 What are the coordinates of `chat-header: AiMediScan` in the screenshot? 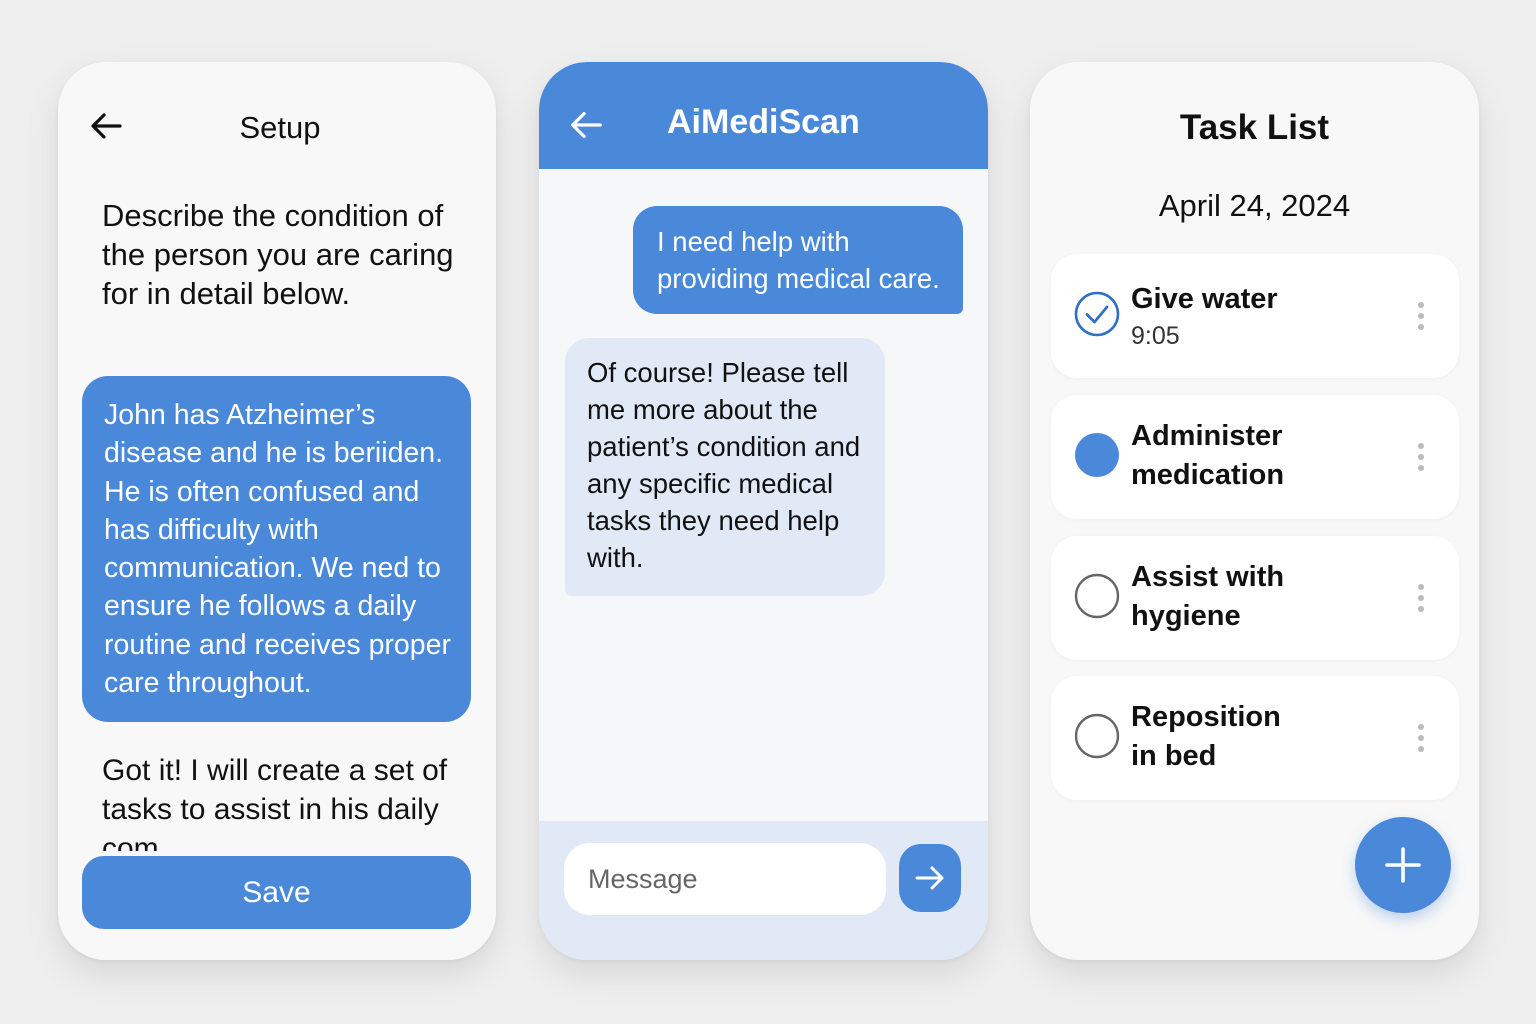 It's located at (763, 115).